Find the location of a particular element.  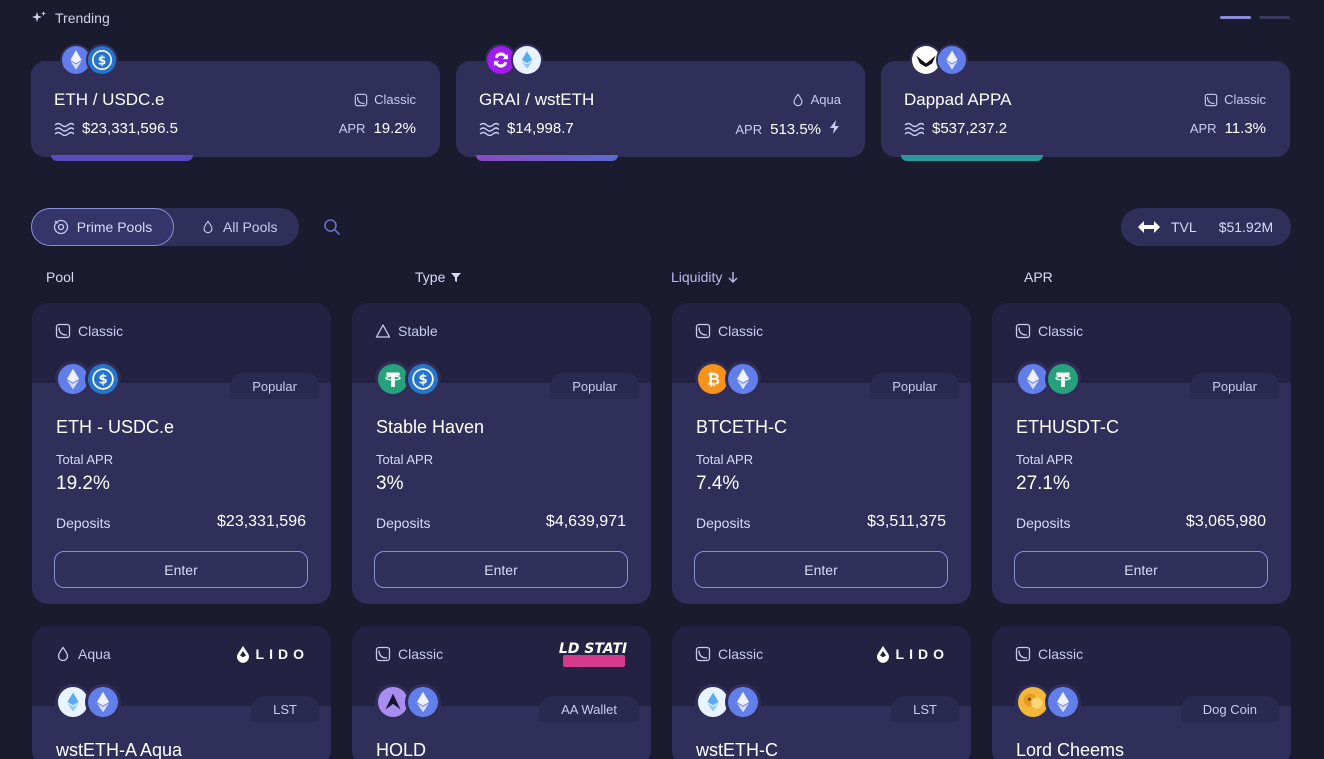

column-liquidity: Liquidity is located at coordinates (704, 277).